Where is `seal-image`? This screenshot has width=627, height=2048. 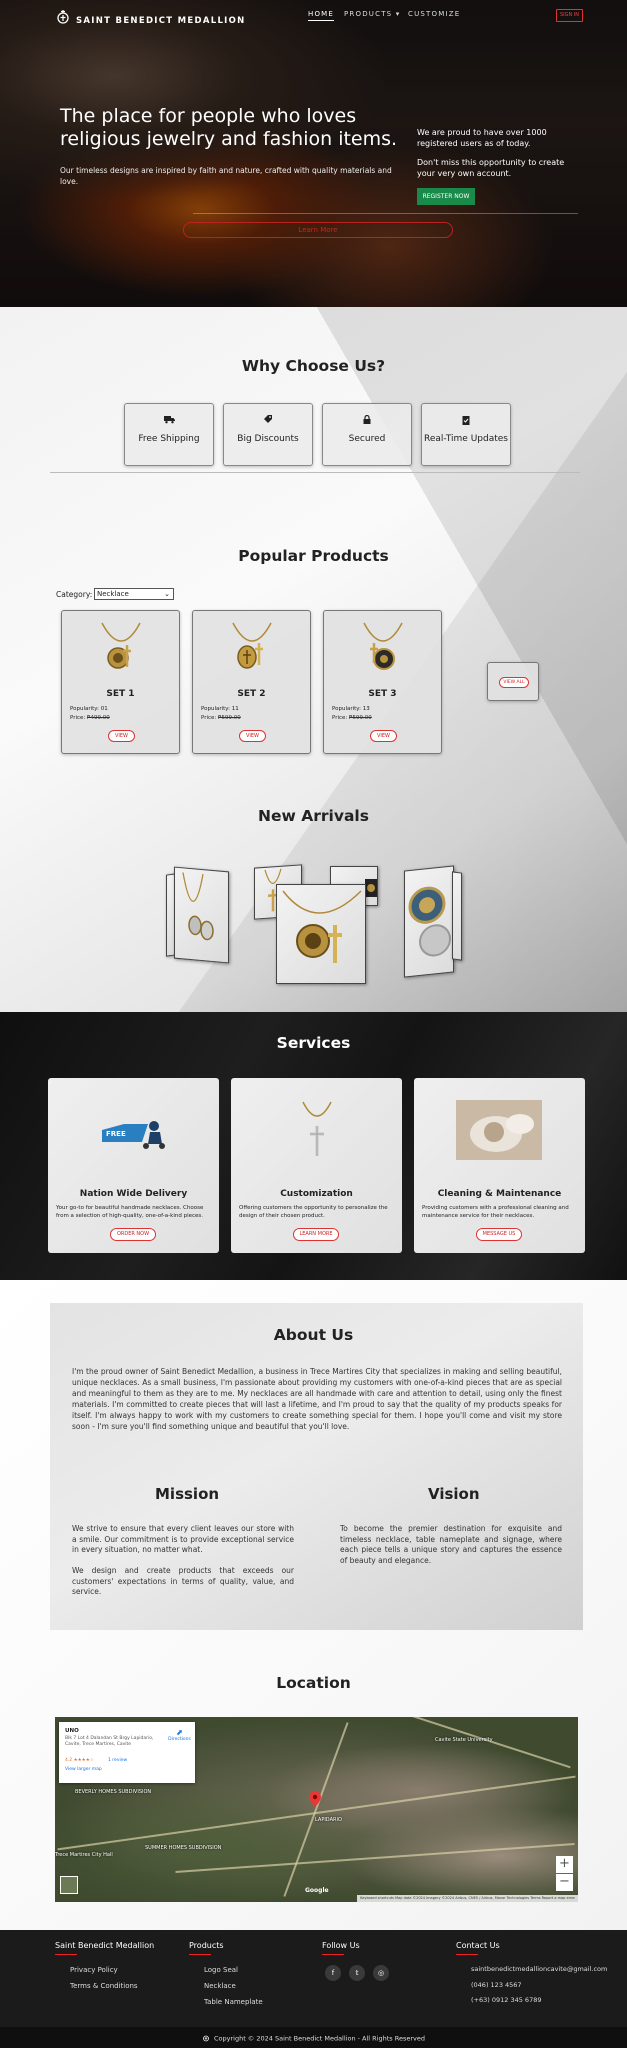 seal-image is located at coordinates (429, 921).